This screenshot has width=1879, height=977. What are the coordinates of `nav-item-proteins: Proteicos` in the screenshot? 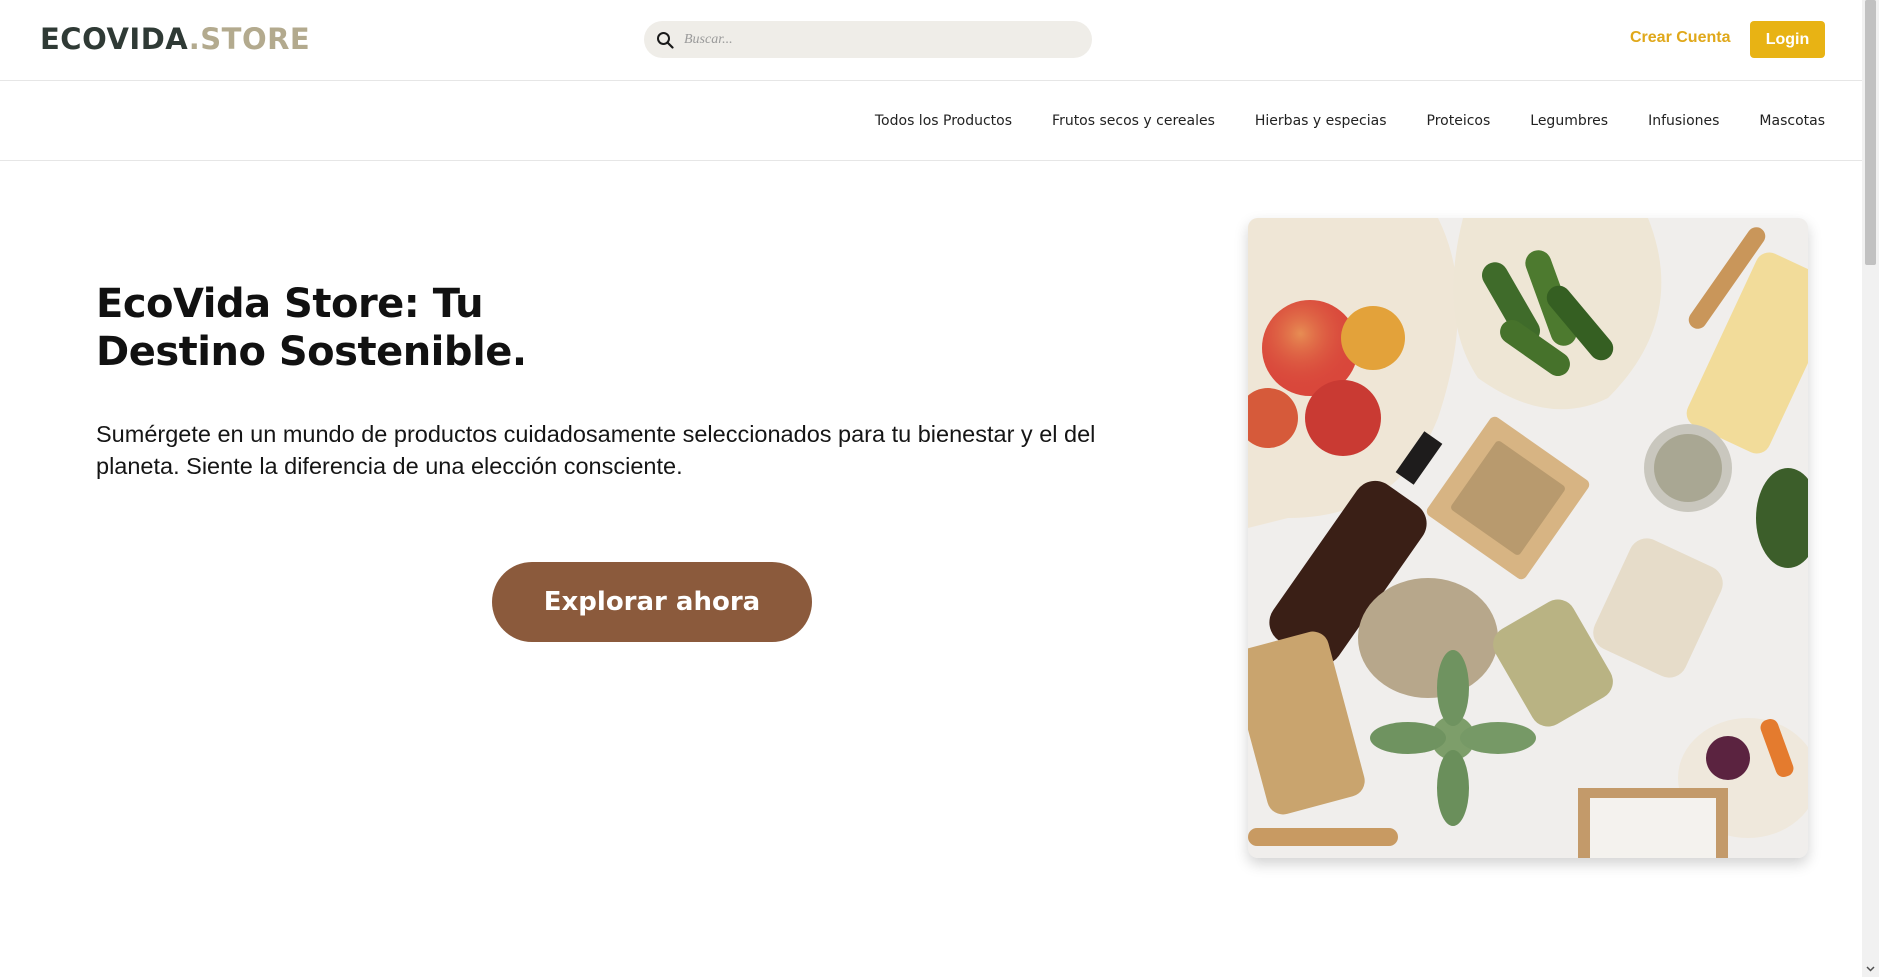 It's located at (1459, 121).